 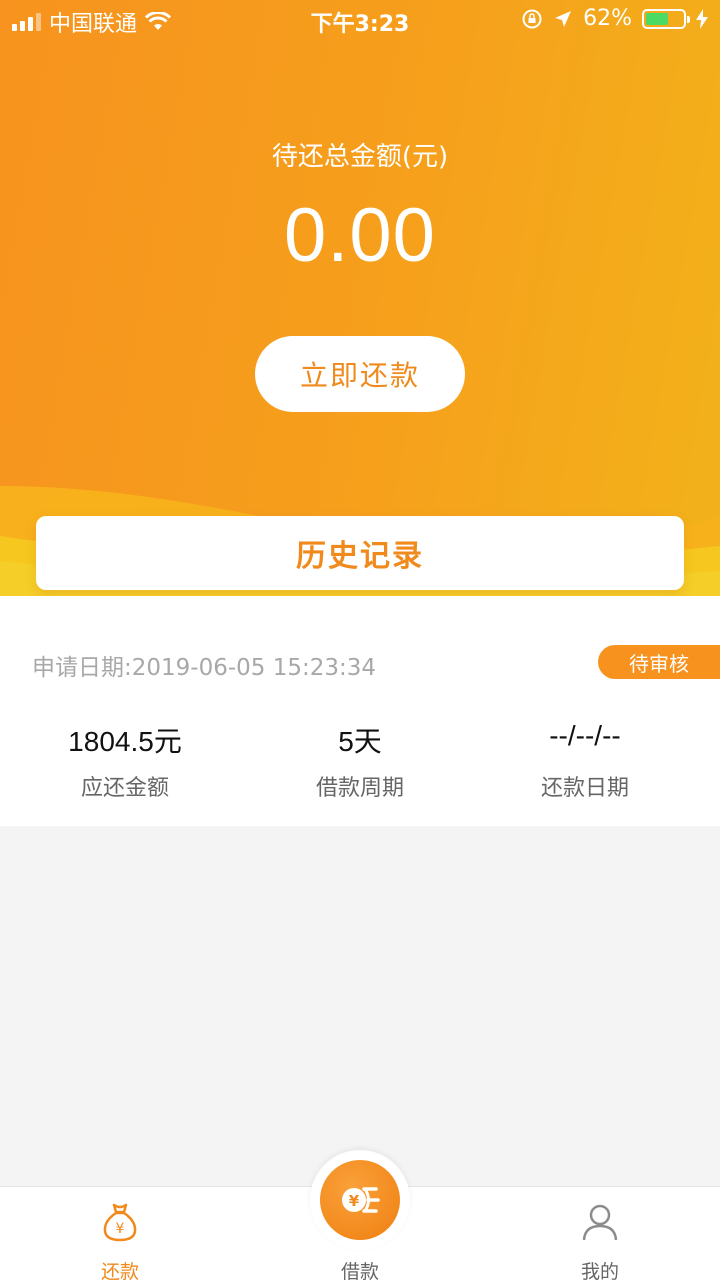 I want to click on battery-icon, so click(x=666, y=18).